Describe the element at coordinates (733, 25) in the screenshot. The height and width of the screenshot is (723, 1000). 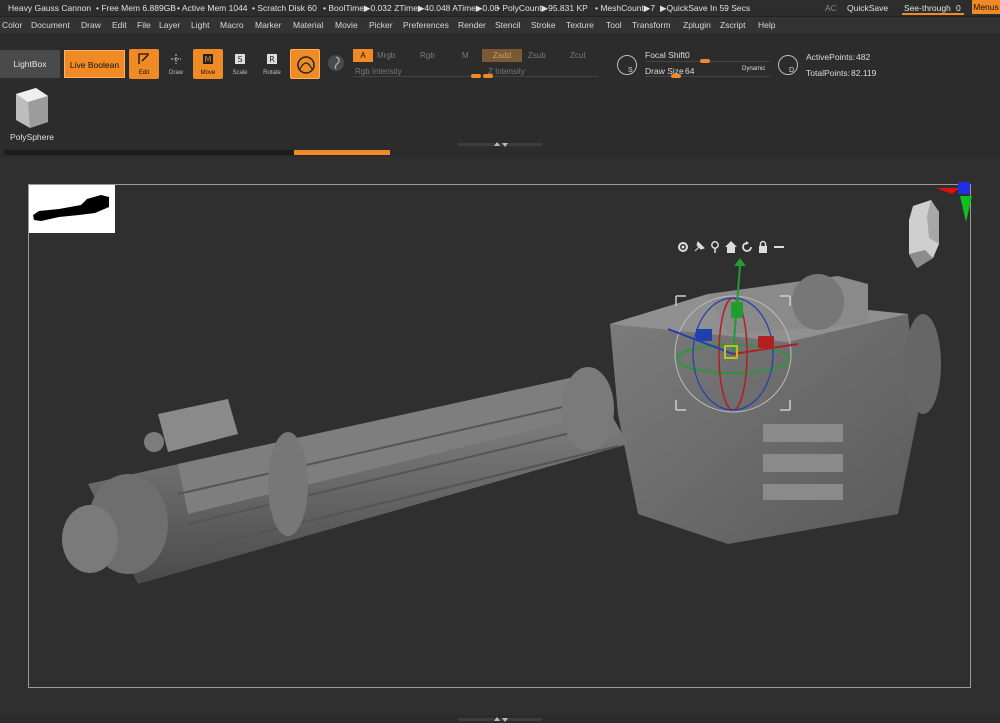
I see `menu-zscript: Zscript` at that location.